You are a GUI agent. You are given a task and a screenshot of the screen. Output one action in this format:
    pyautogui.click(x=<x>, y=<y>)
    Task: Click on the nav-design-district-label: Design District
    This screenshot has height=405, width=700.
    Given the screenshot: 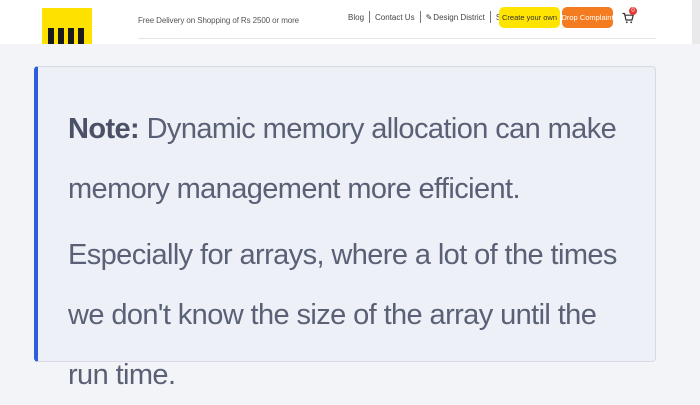 What is the action you would take?
    pyautogui.click(x=459, y=17)
    